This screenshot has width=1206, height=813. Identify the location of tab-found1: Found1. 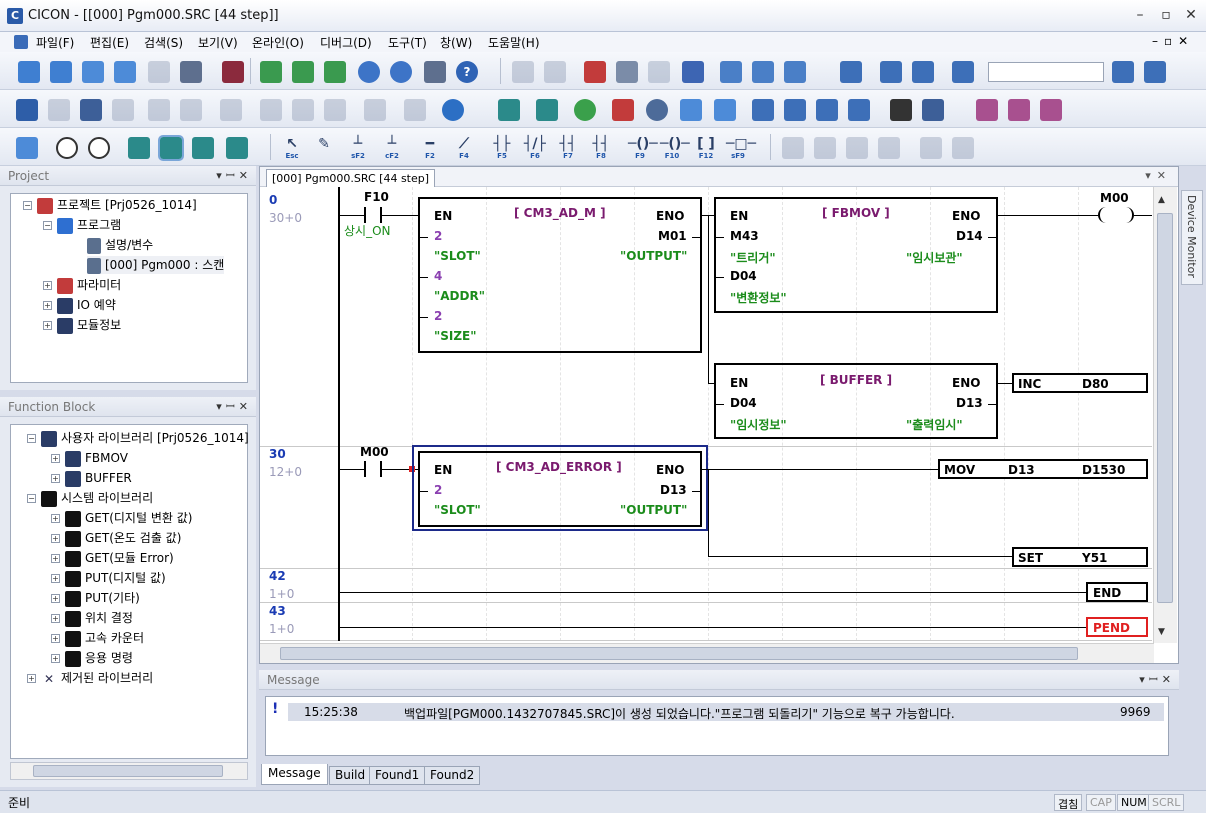
(397, 775).